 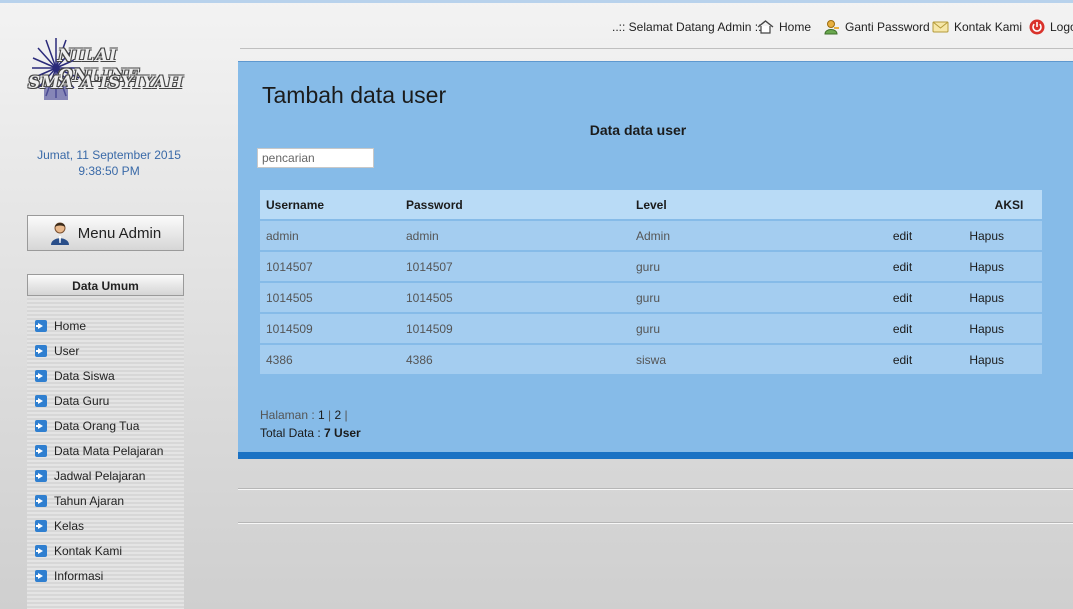 I want to click on sidebar-item-data-orang-tua: Data Orang Tua, so click(x=87, y=426).